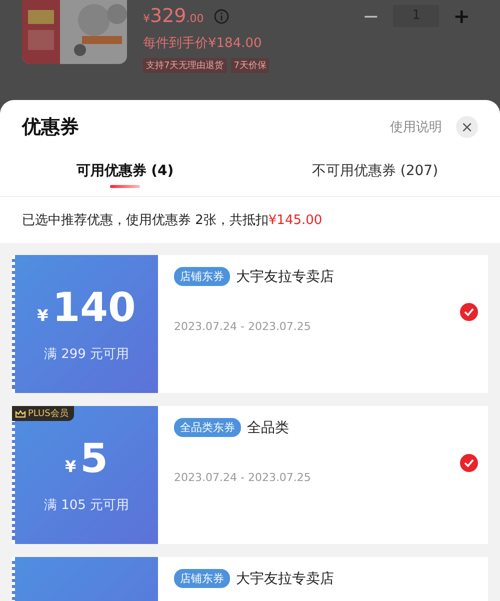  What do you see at coordinates (250, 65) in the screenshot?
I see `service-tag: 7天价保` at bounding box center [250, 65].